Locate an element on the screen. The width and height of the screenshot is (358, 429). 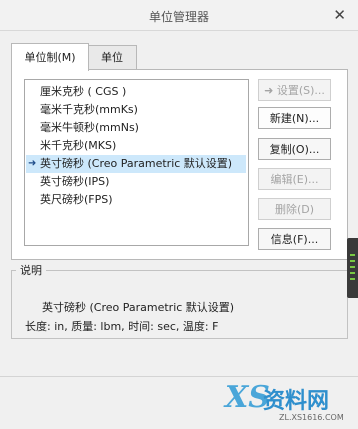
list-item-selected: ➜ 英寸磅秒 (Creo Parametric 默认设置) is located at coordinates (136, 164).